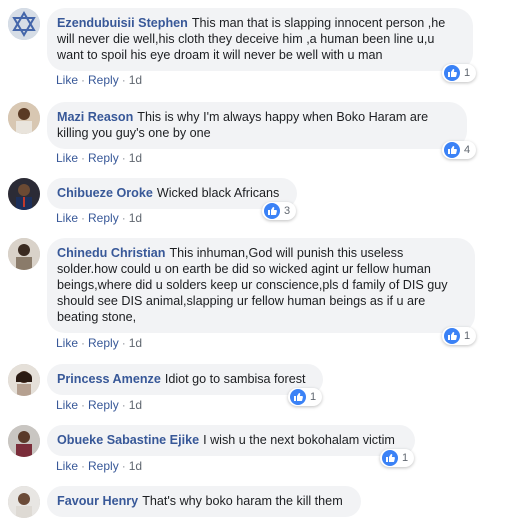 The image size is (509, 518). I want to click on commenter-name: Favour Henry, so click(97, 501).